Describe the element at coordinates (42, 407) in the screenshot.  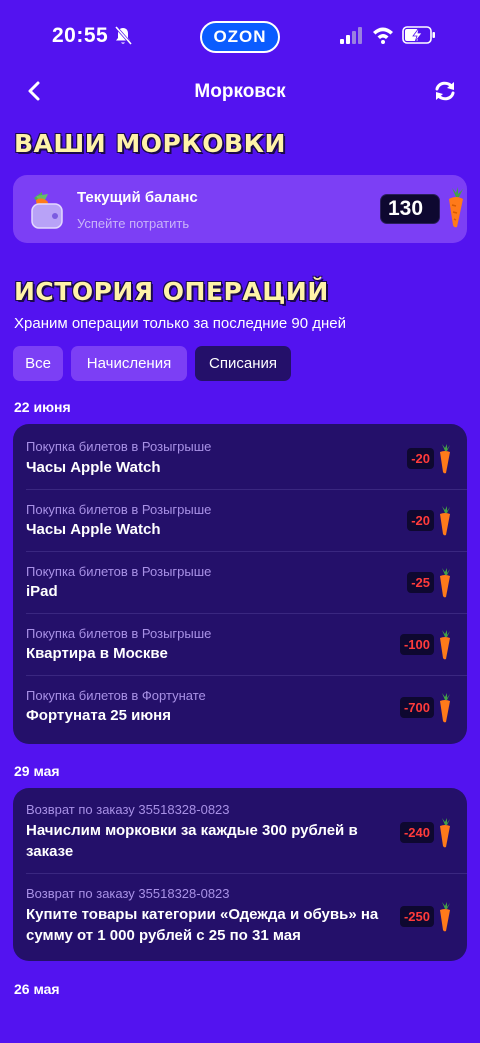
I see `date-label: 22 июня` at that location.